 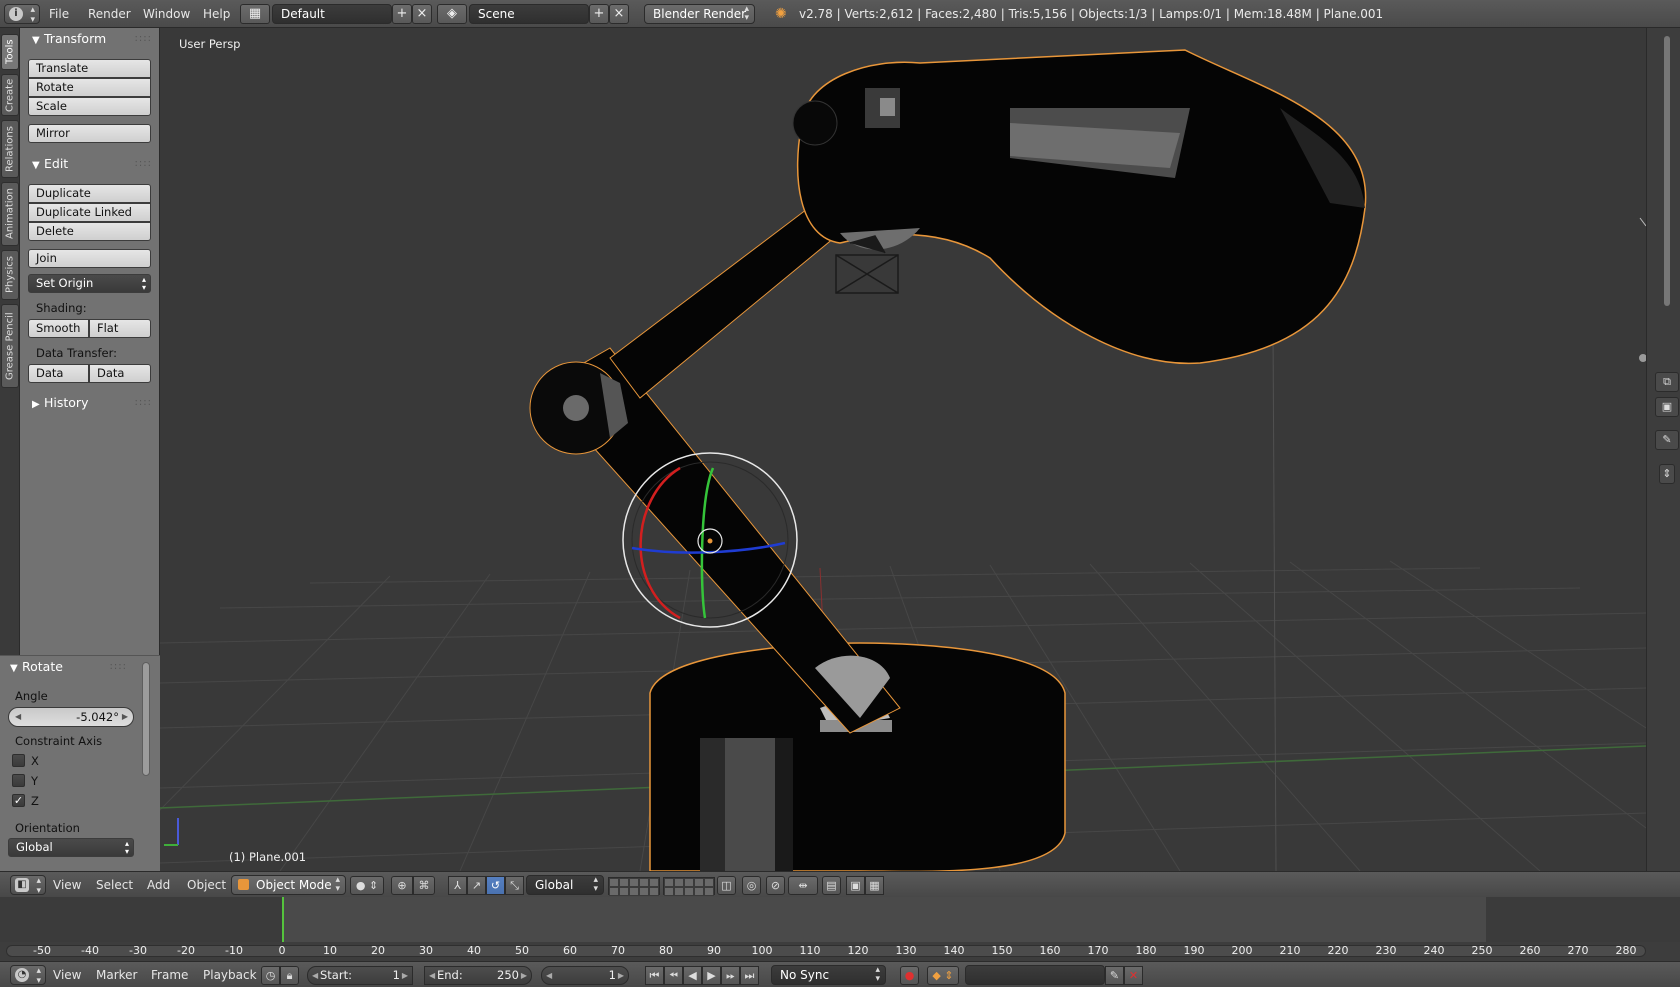 What do you see at coordinates (283, 919) in the screenshot?
I see `timeline-playhead` at bounding box center [283, 919].